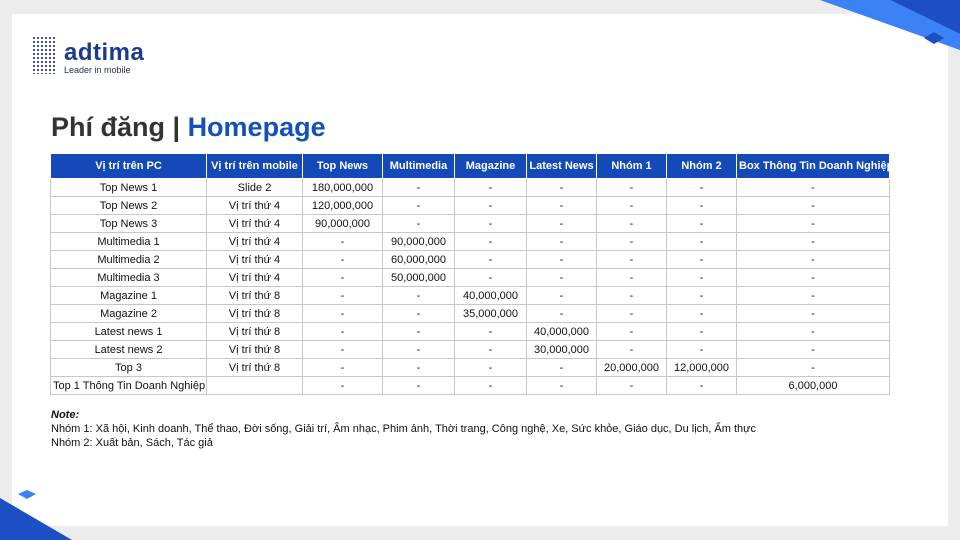 This screenshot has height=540, width=960. Describe the element at coordinates (128, 331) in the screenshot. I see `table-cell: Latest news 1` at that location.